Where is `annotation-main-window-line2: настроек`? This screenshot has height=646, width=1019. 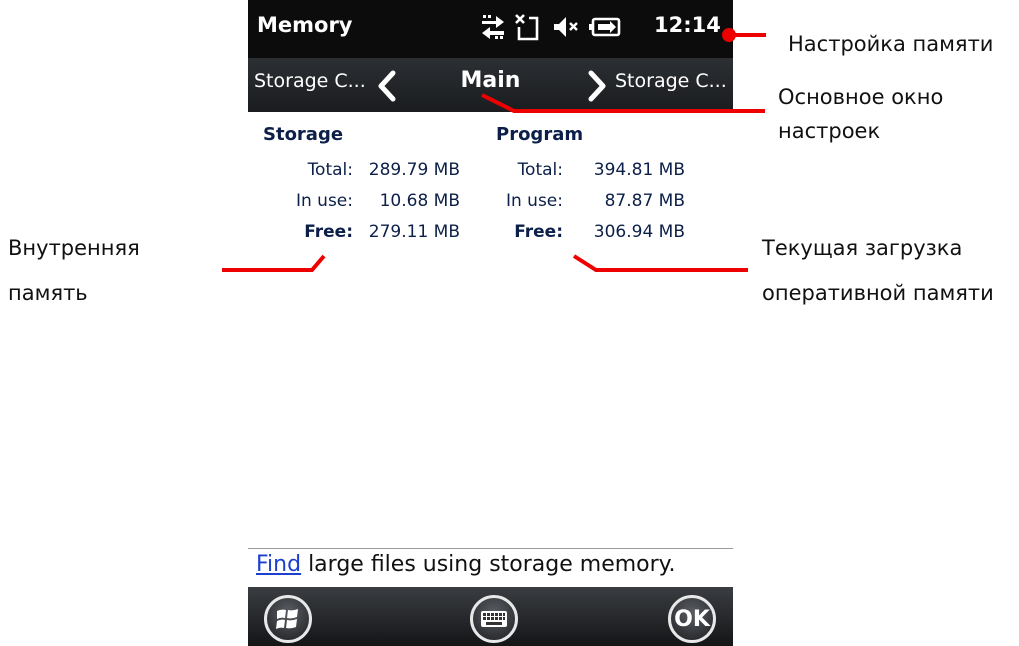 annotation-main-window-line2: настроек is located at coordinates (829, 131).